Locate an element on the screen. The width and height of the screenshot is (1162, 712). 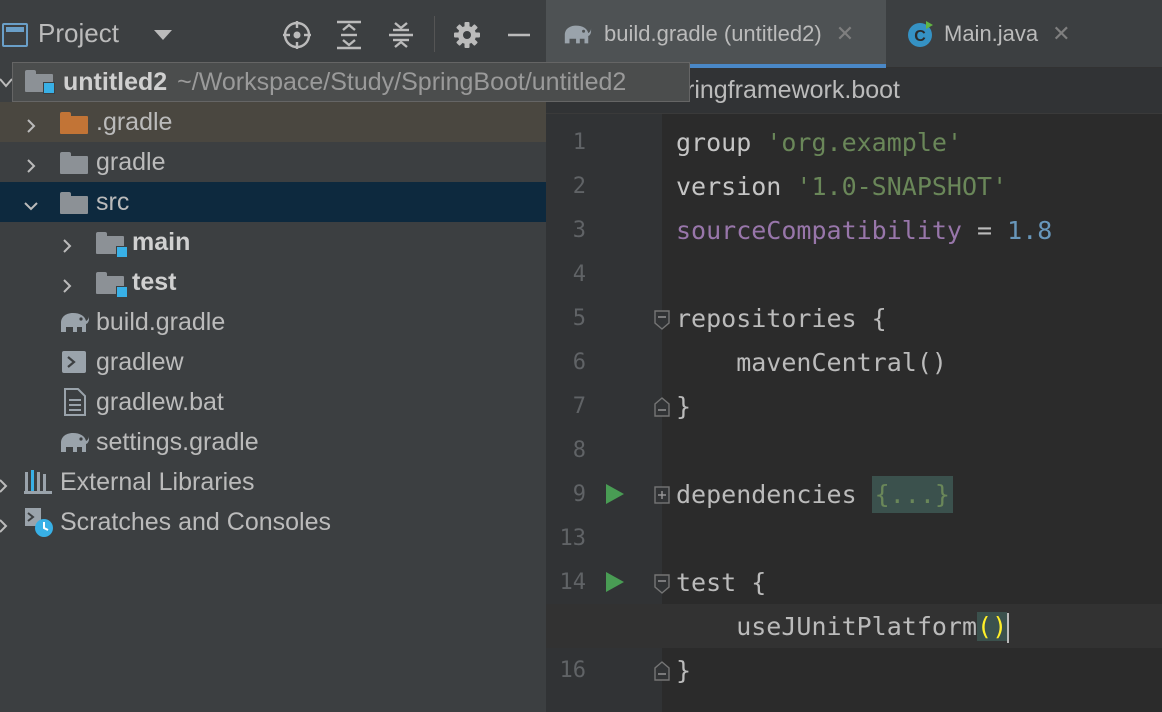
tree-item-settings-gradle: settings.gradle is located at coordinates (273, 442).